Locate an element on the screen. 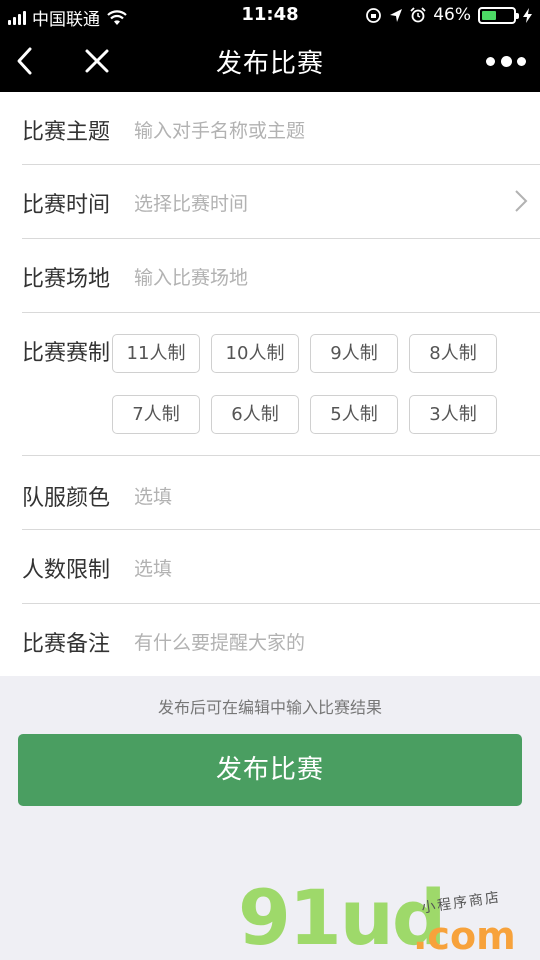  venue-label: 比赛场地 is located at coordinates (66, 279).